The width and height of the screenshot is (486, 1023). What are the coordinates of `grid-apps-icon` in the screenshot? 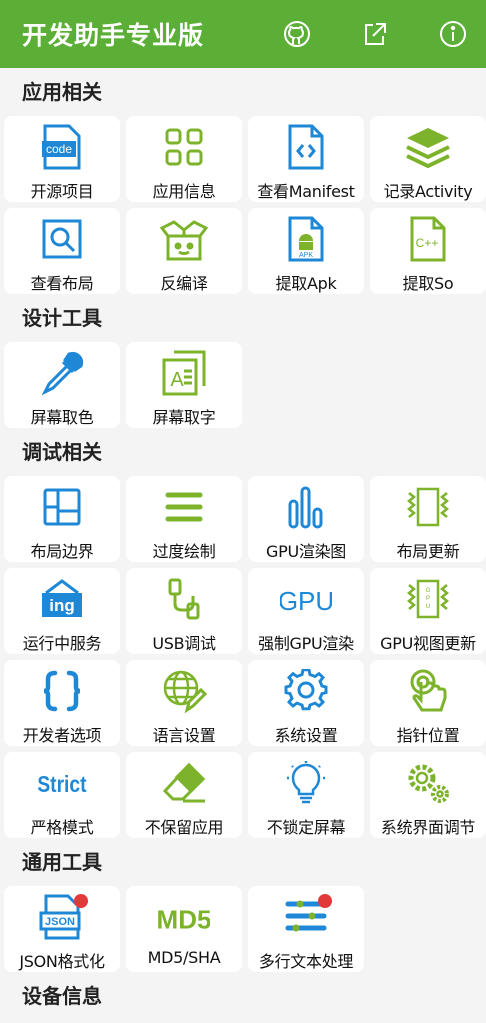 It's located at (184, 147).